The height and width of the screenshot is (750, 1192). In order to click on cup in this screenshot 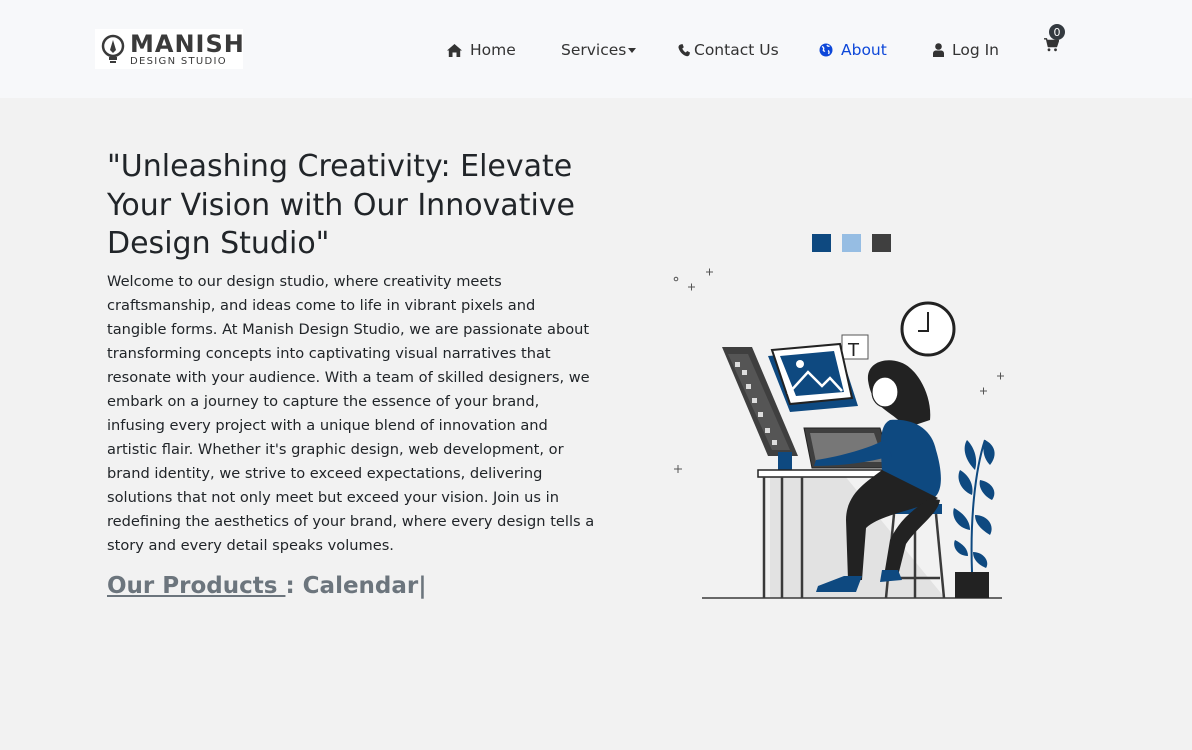, I will do `click(785, 461)`.